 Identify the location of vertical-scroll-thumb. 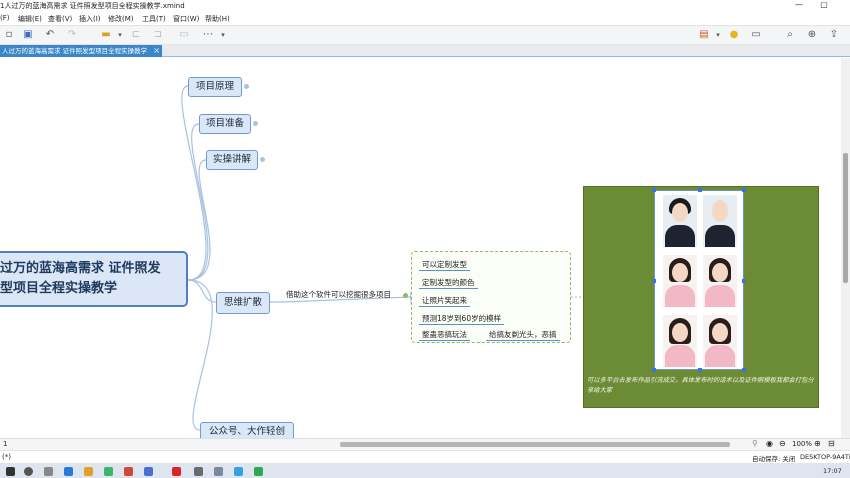
(845, 218).